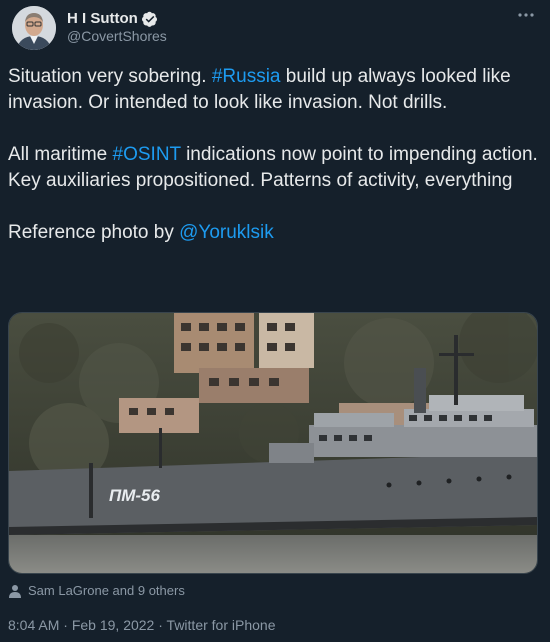 The height and width of the screenshot is (642, 550). I want to click on more-horizontal-icon, so click(526, 18).